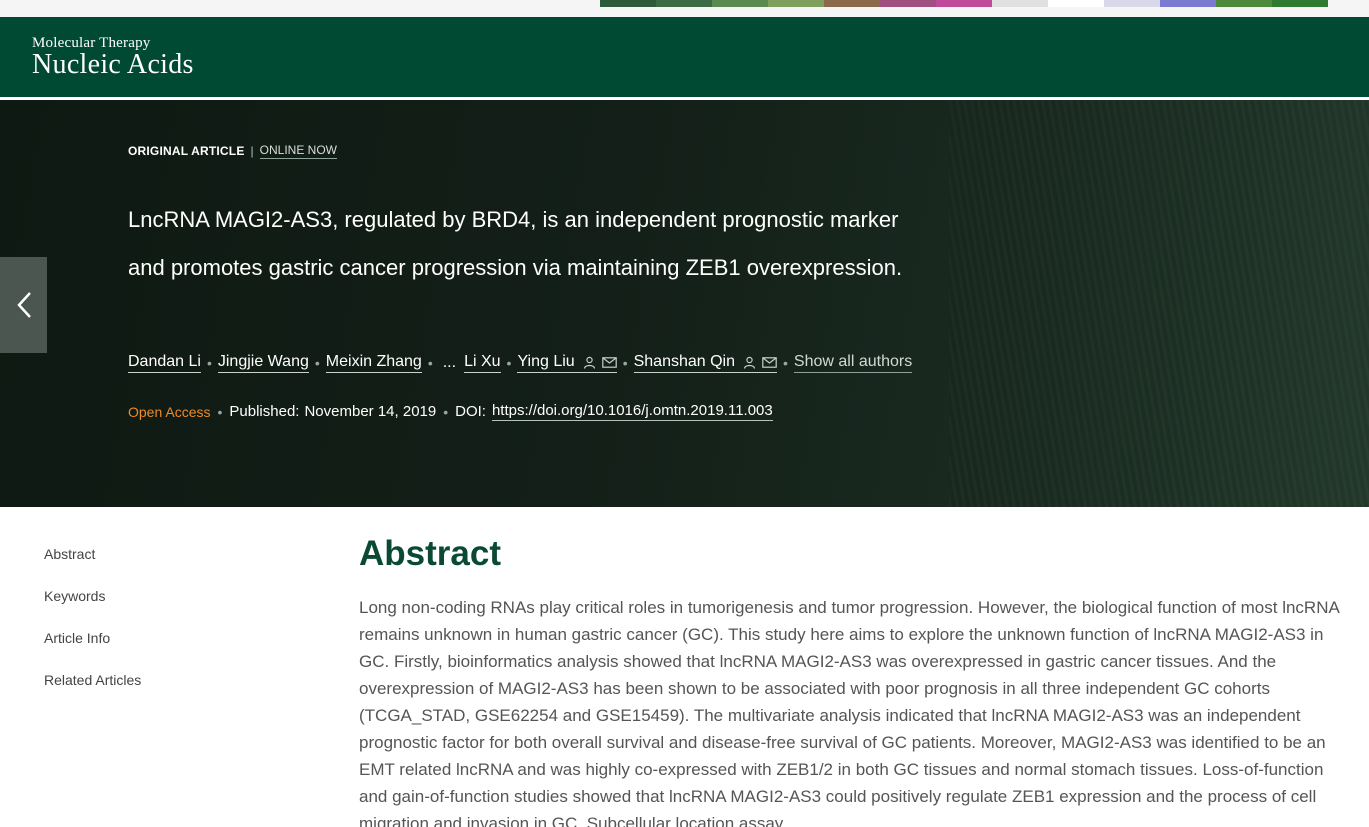 The image size is (1369, 827). I want to click on top-bar, so click(684, 8).